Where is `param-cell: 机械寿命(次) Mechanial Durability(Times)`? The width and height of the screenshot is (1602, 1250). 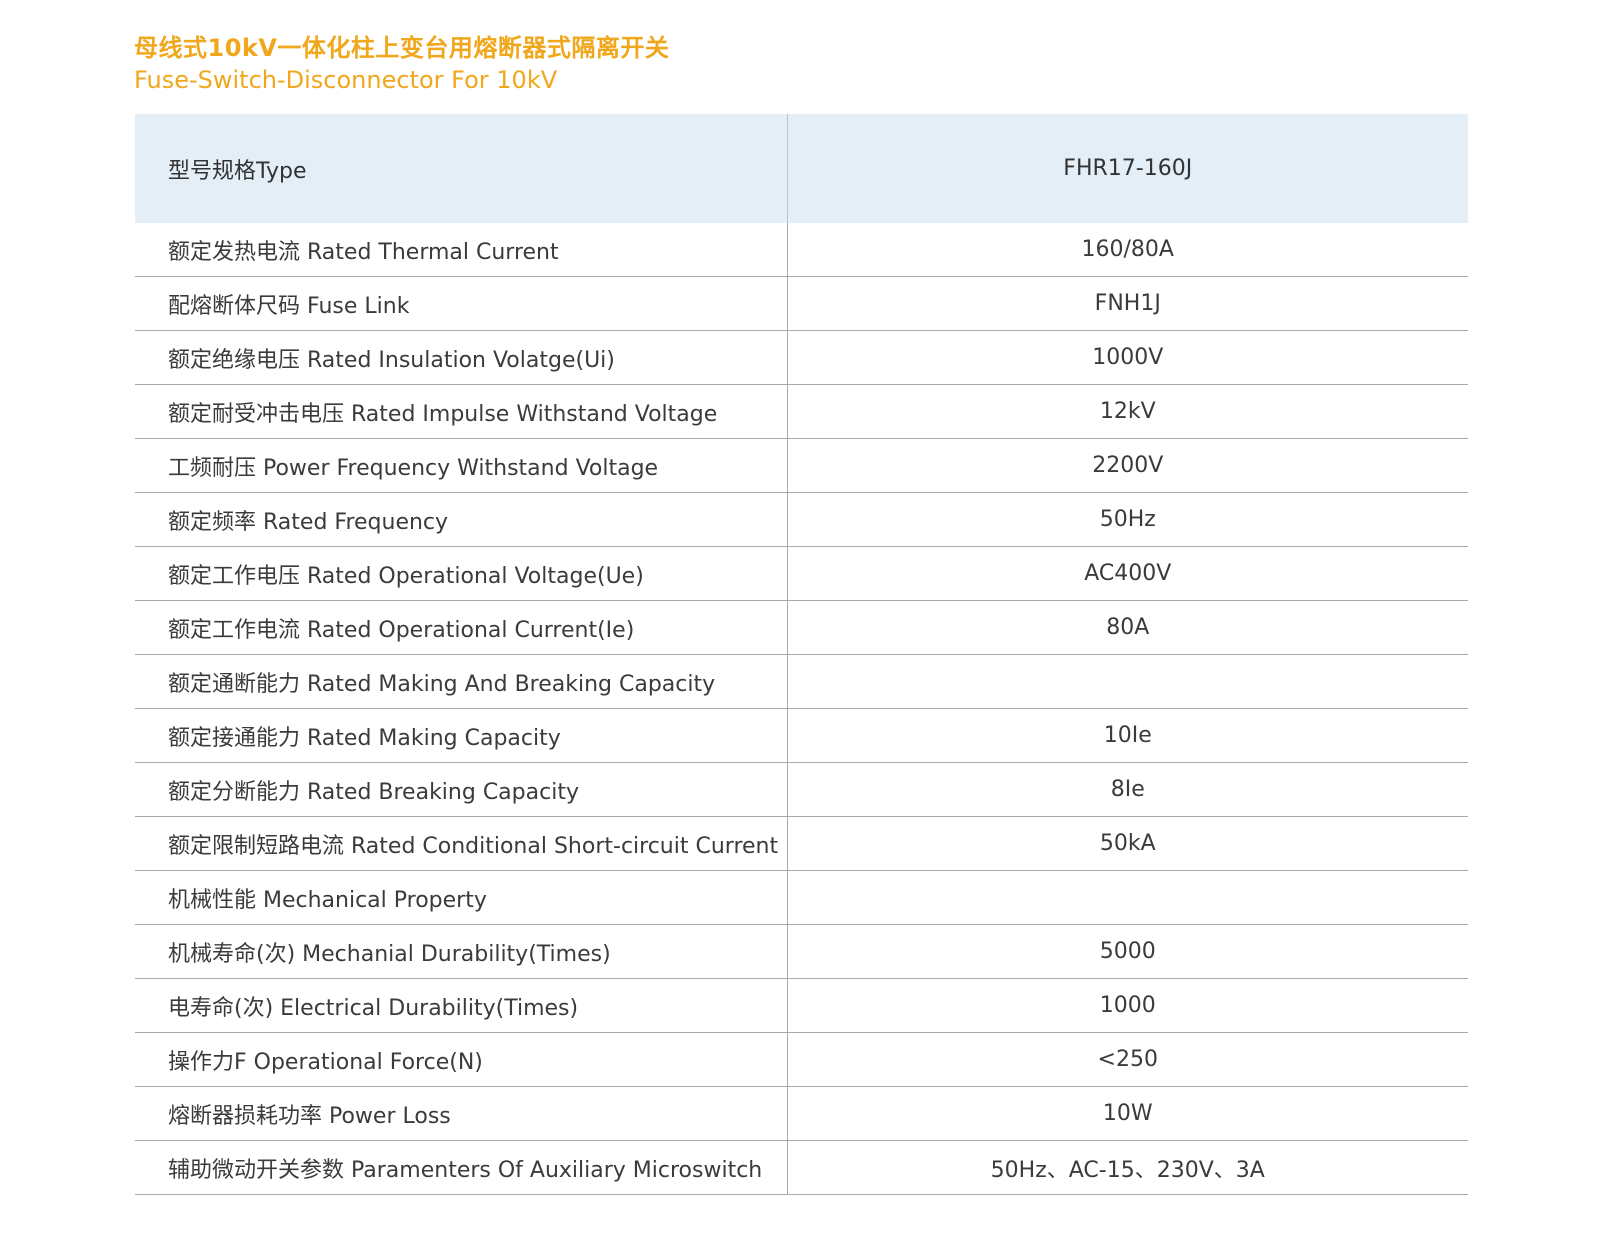 param-cell: 机械寿命(次) Mechanial Durability(Times) is located at coordinates (461, 951).